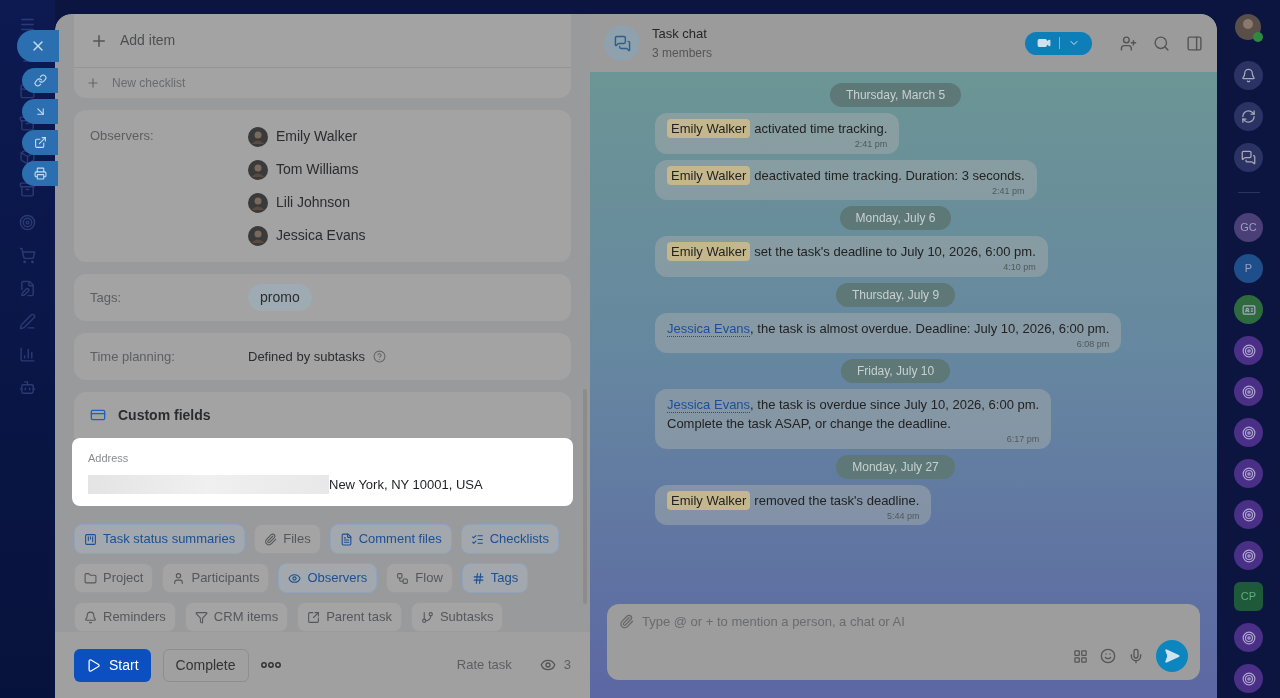 This screenshot has width=1280, height=698. What do you see at coordinates (390, 539) in the screenshot?
I see `field-chip: Comment files` at bounding box center [390, 539].